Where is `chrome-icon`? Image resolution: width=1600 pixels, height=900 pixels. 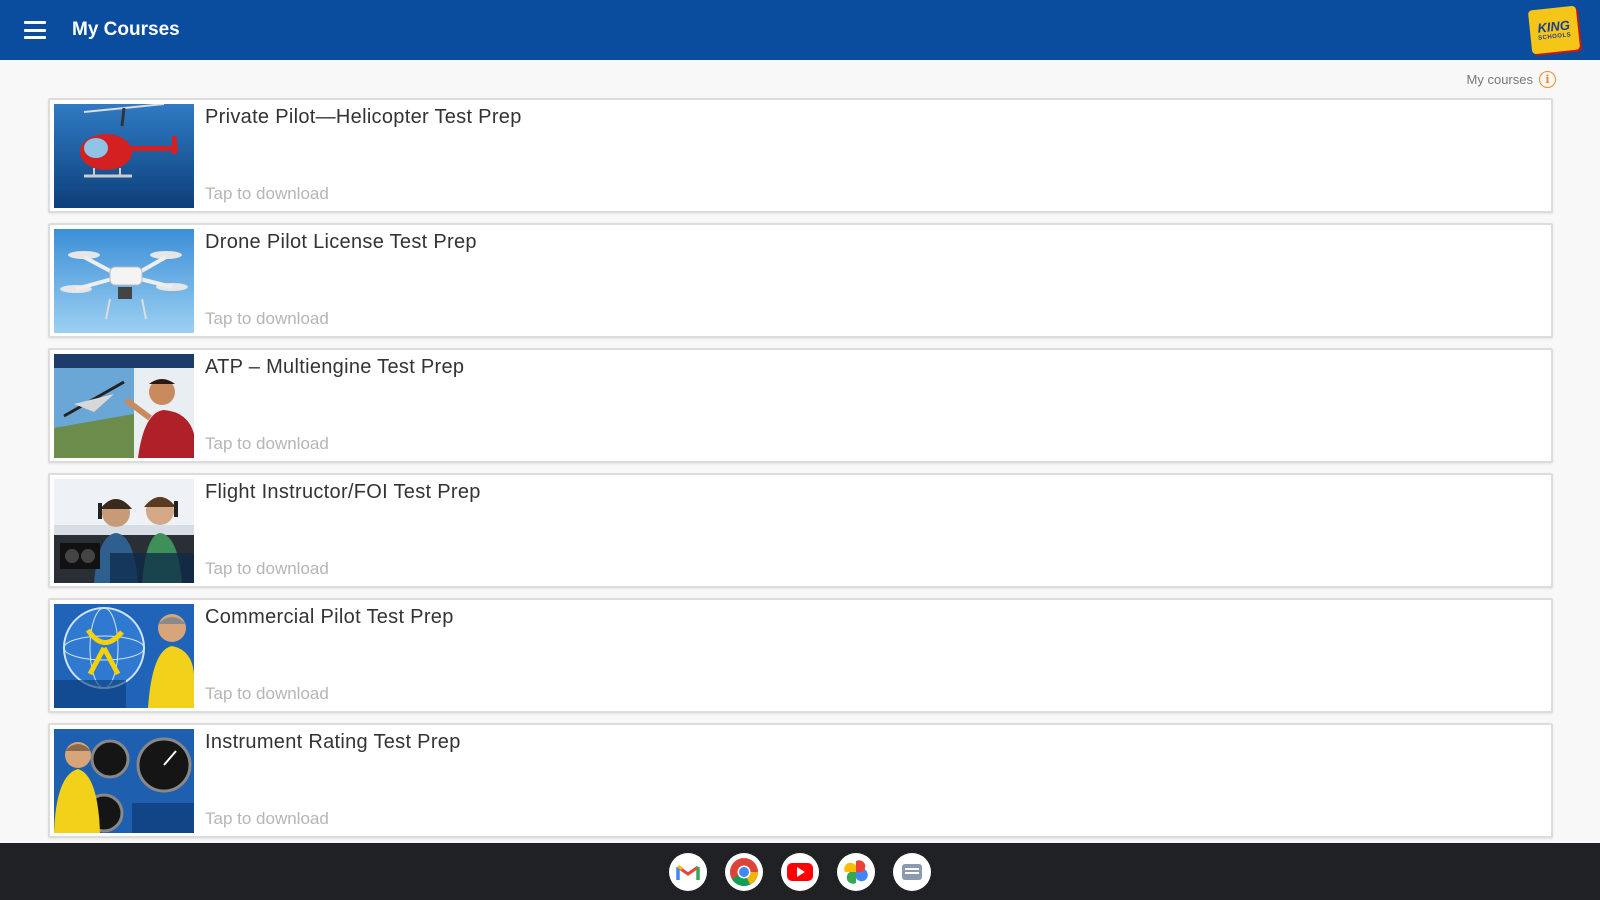 chrome-icon is located at coordinates (744, 871).